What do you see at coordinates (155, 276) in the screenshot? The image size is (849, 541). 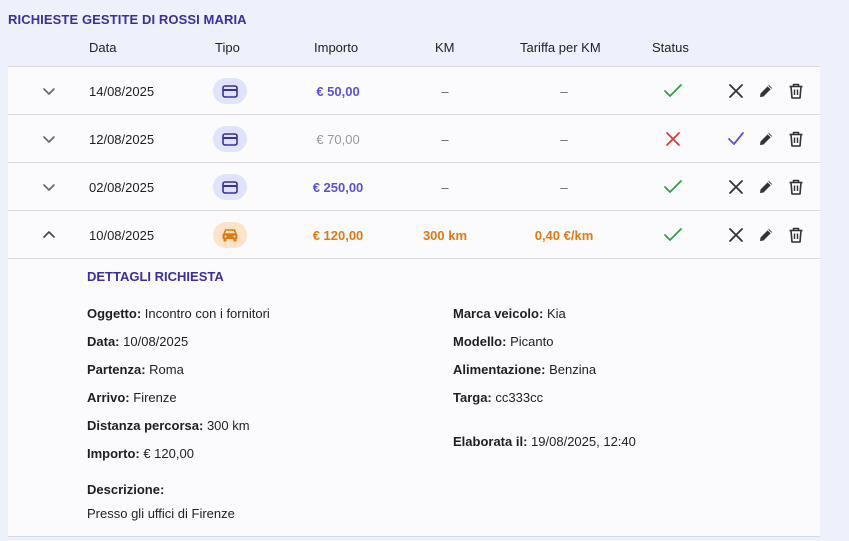 I see `details-title: DETTAGLI RICHIESTA` at bounding box center [155, 276].